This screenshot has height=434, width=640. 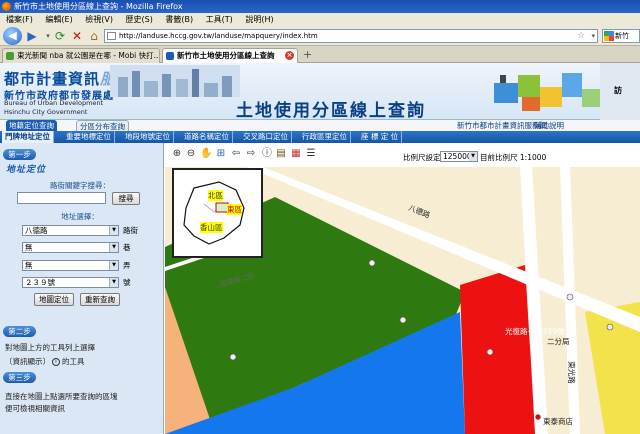 What do you see at coordinates (98, 6) in the screenshot?
I see `window-title: 新竹市土地使用分區線上查詢 - Mozilla Firefox` at bounding box center [98, 6].